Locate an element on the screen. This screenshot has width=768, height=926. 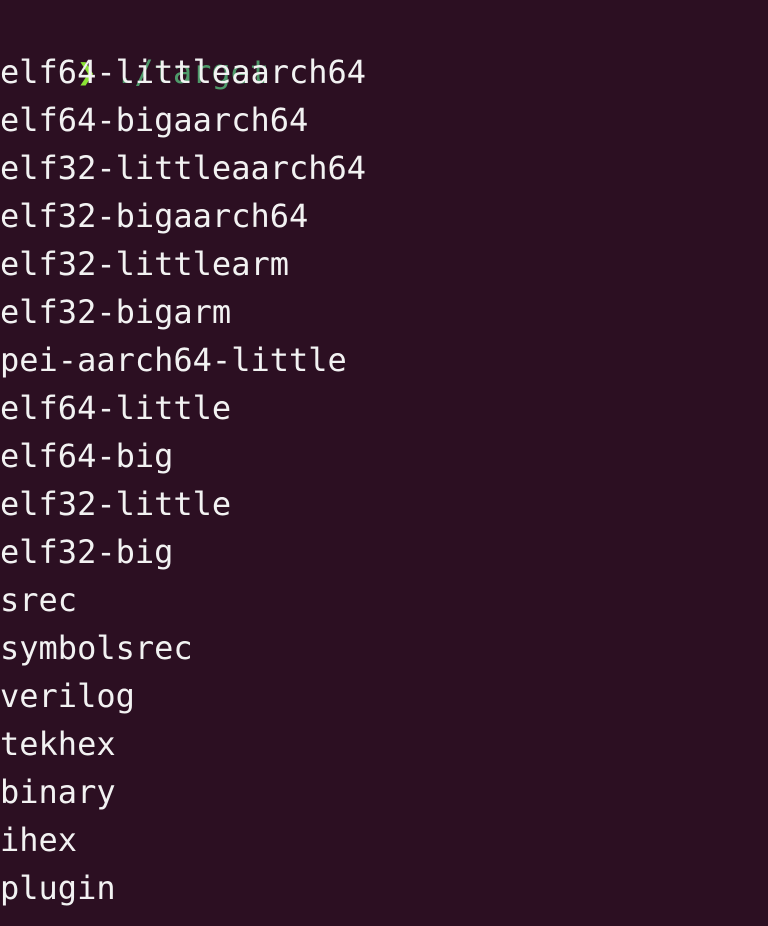
output-line: elf32-bigaarch64 is located at coordinates (154, 216).